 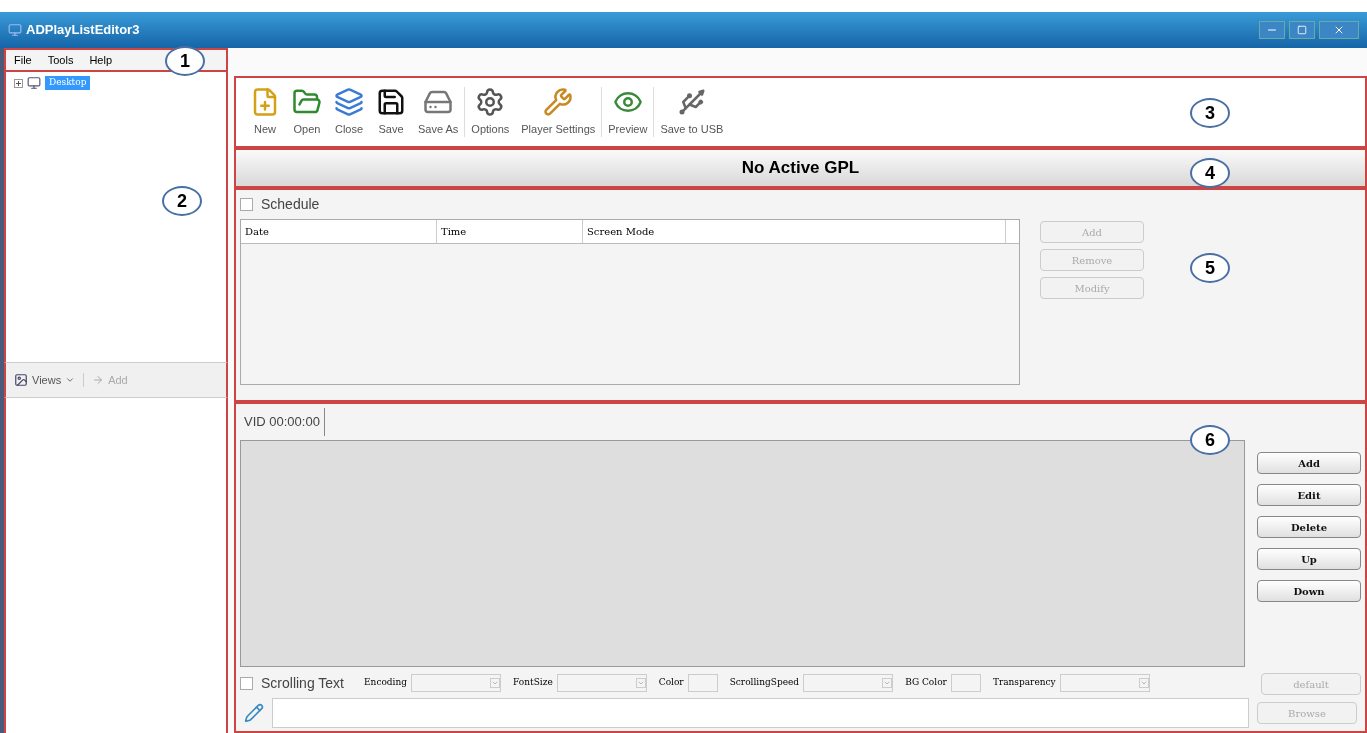 I want to click on toolbar-button: Preview, so click(x=628, y=112).